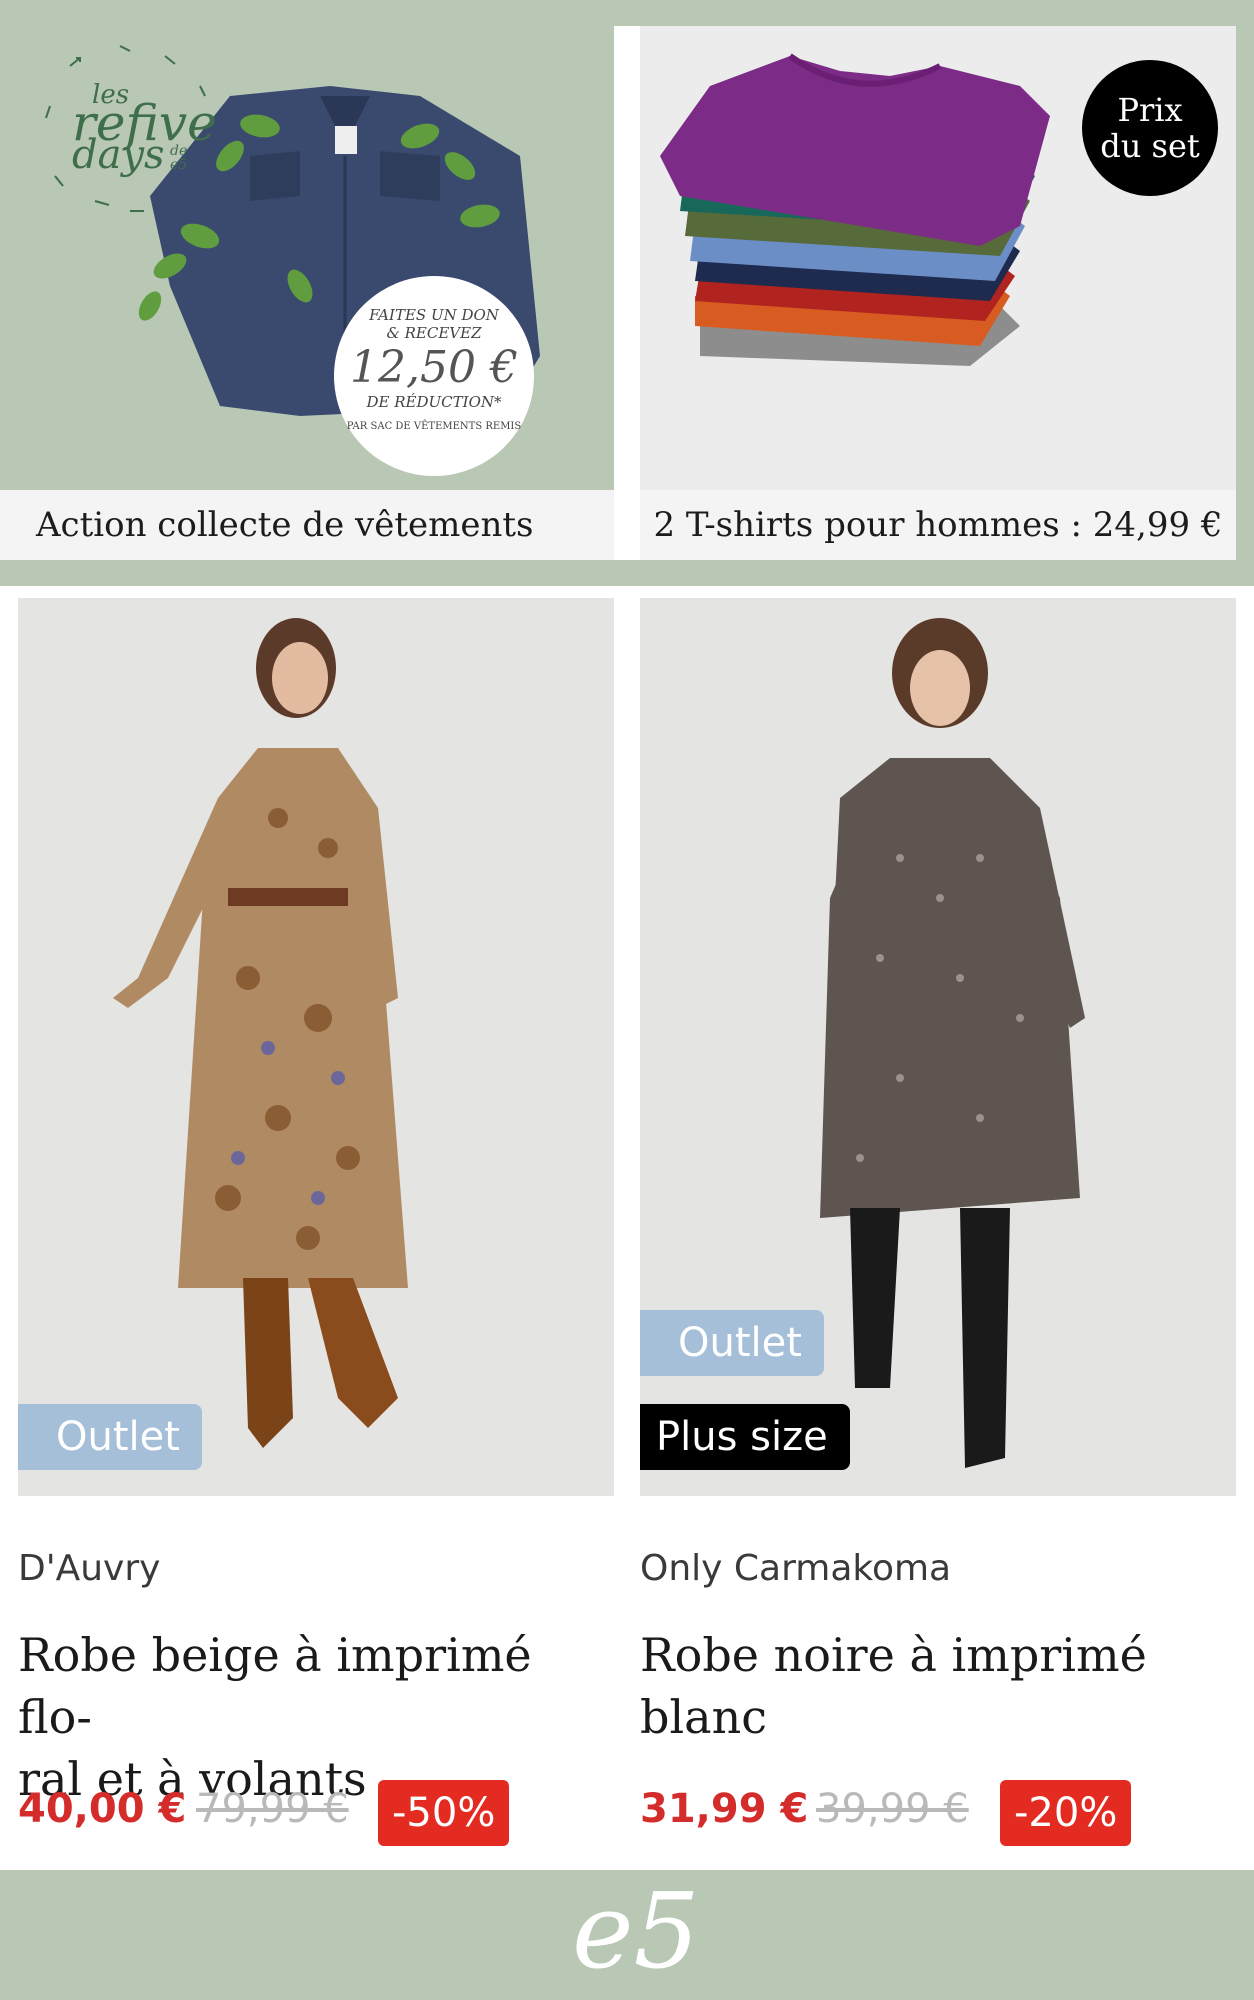  I want to click on discount-badge-2: -20%, so click(1066, 1813).